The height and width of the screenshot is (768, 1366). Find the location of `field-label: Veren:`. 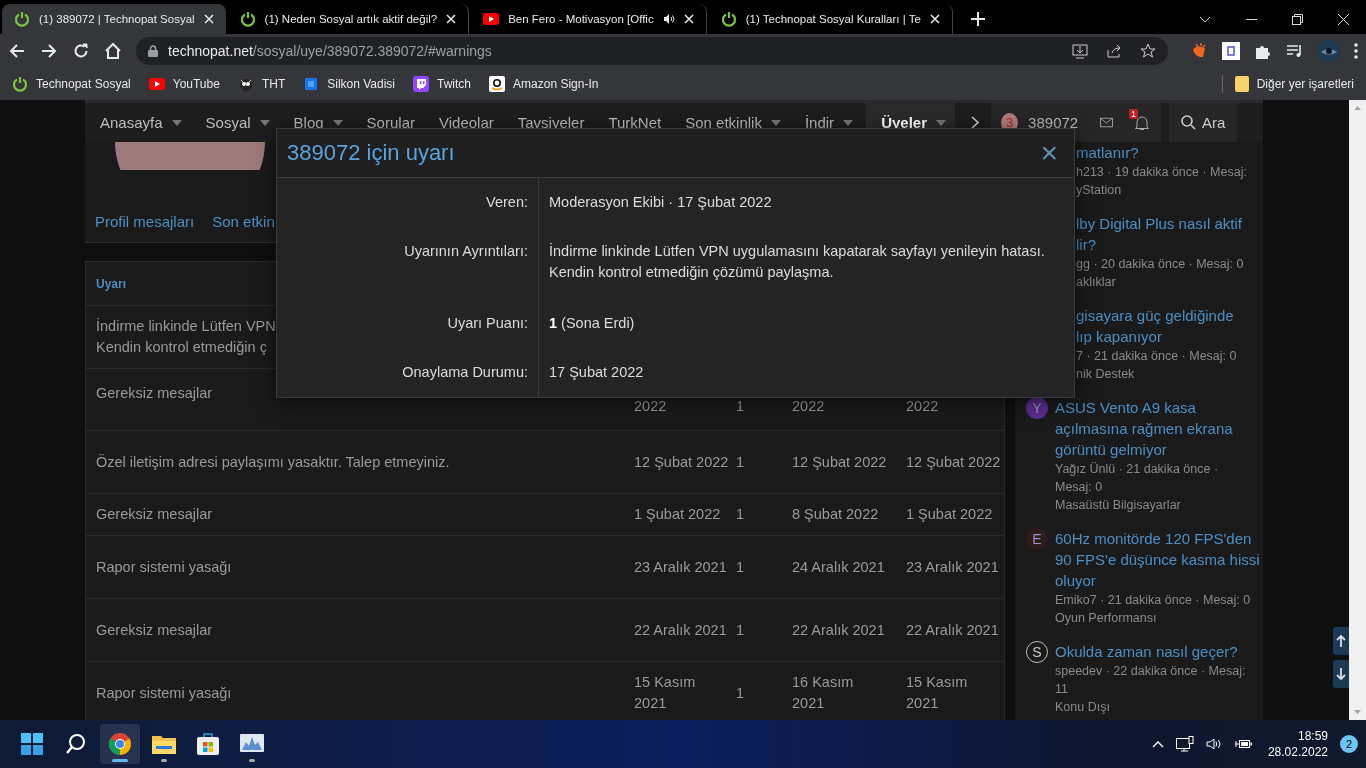

field-label: Veren: is located at coordinates (408, 202).